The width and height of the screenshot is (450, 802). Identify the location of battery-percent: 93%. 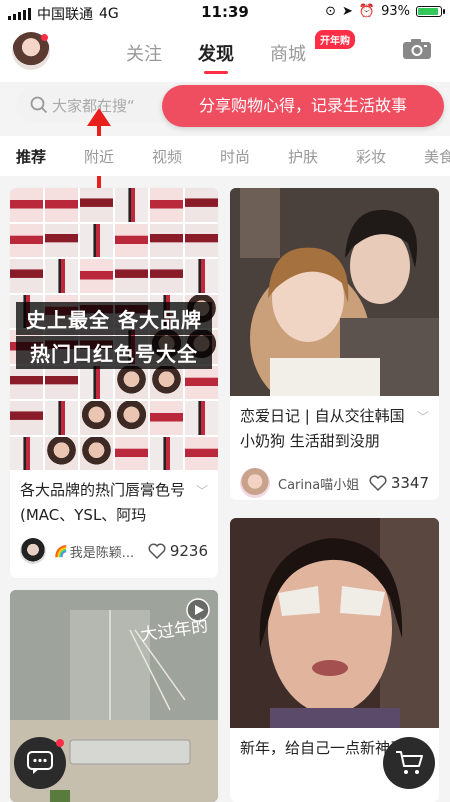
(395, 11).